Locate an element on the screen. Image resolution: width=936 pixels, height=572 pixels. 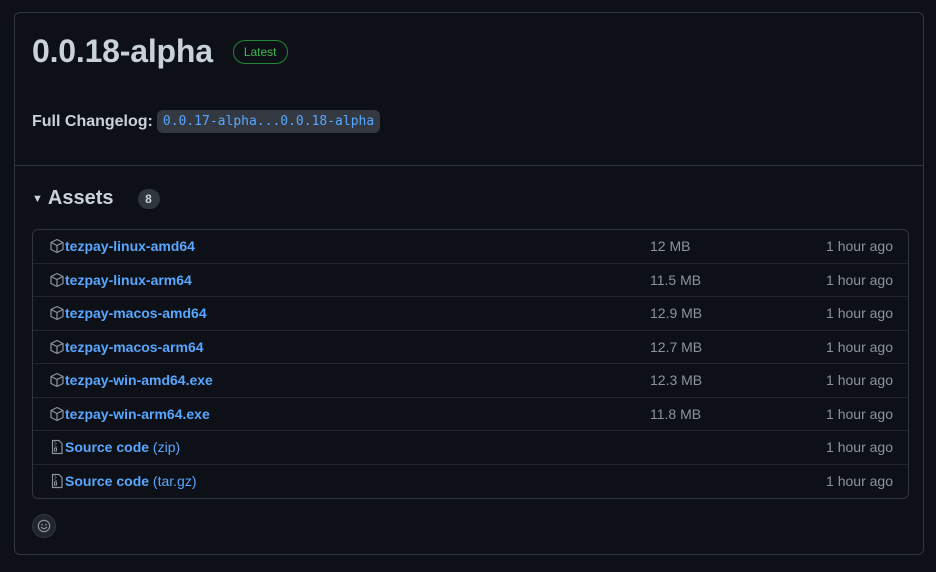
asset-suffix: (tar.gz) is located at coordinates (173, 481).